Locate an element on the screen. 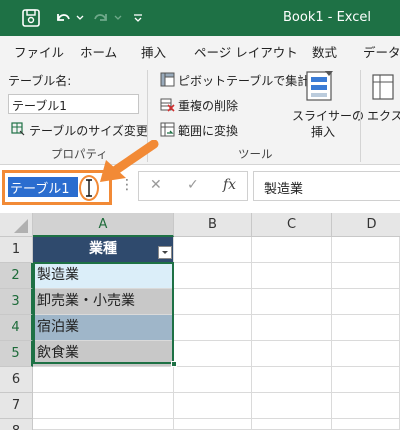 This screenshot has height=430, width=400. cell-c3 is located at coordinates (292, 302).